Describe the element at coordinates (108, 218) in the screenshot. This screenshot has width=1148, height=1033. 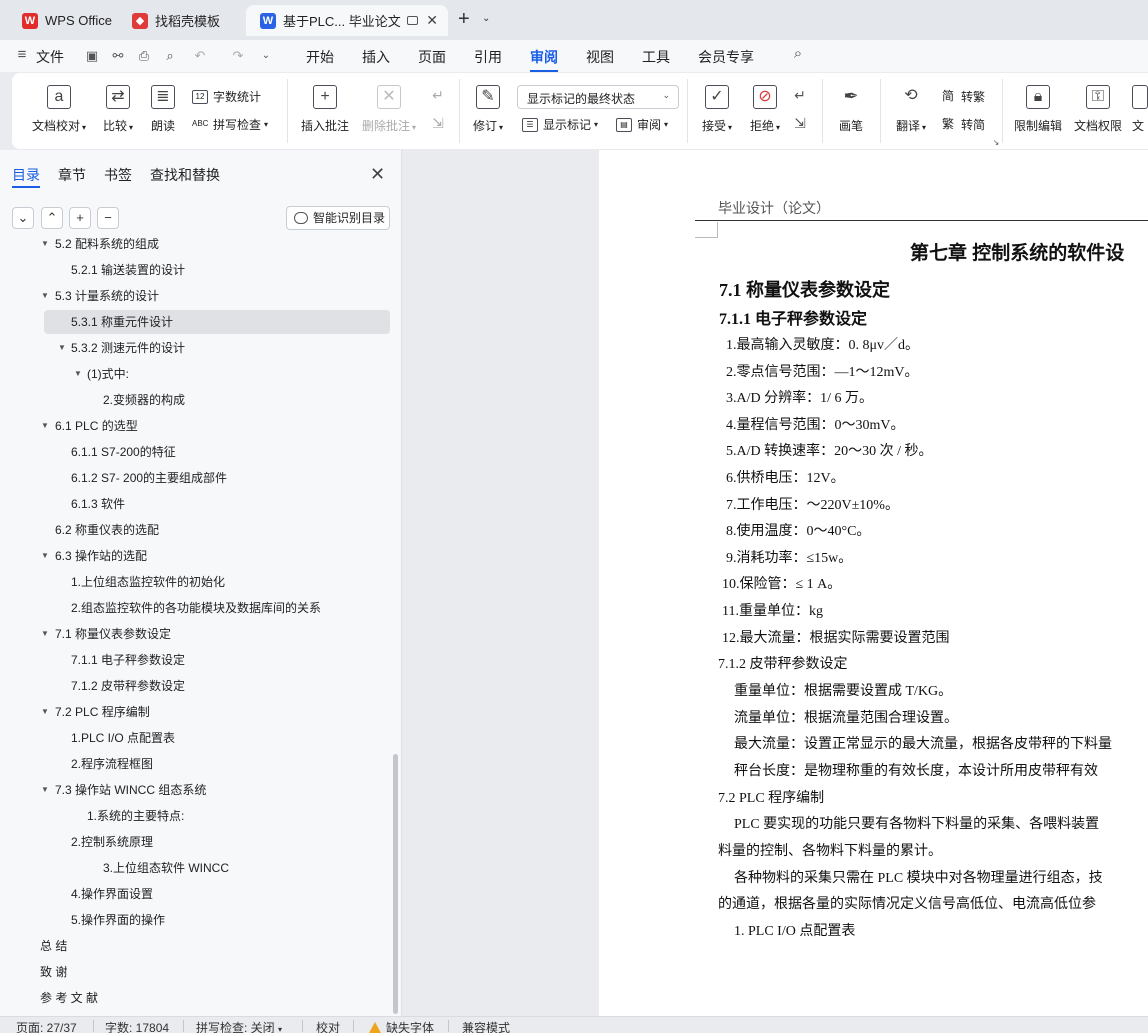
I see `remove-heading-button: −` at that location.